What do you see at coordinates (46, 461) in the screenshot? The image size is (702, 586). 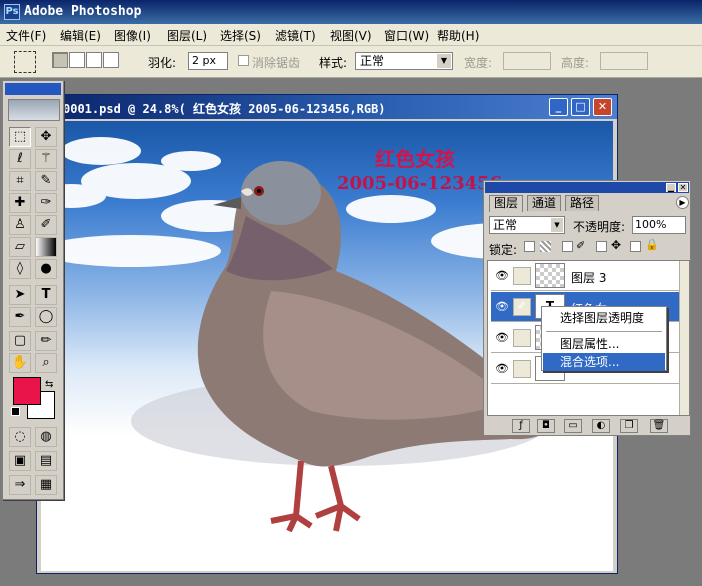 I see `fullscreen-mode-icon: ▤` at bounding box center [46, 461].